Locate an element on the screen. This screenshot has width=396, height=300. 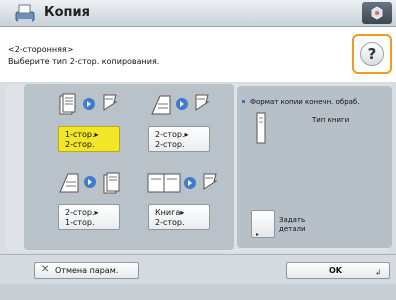
set-details-line1: Задать is located at coordinates (292, 220).